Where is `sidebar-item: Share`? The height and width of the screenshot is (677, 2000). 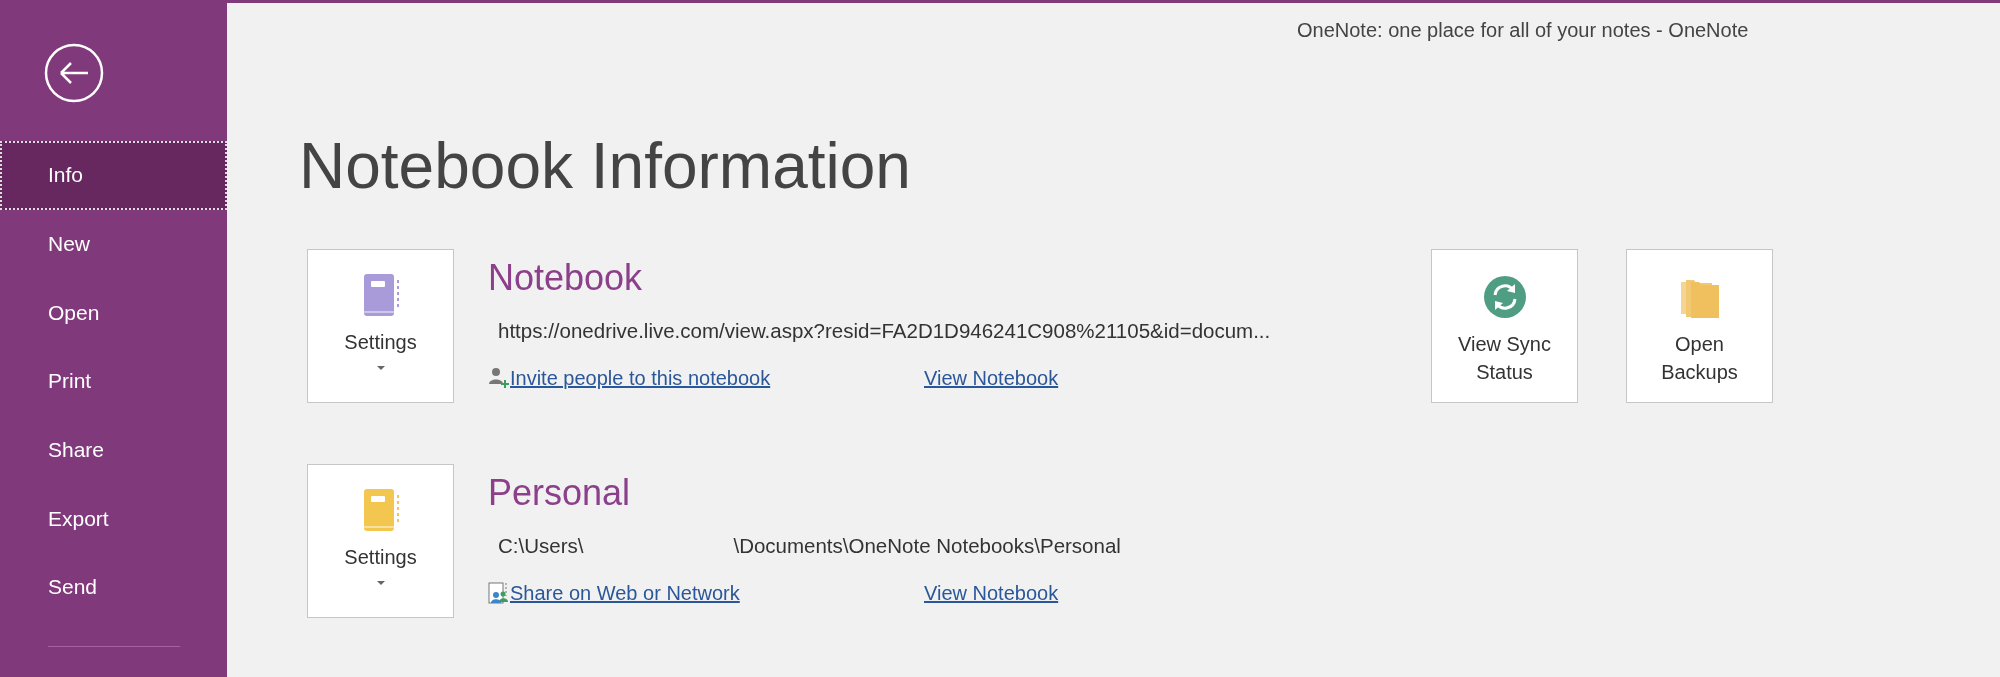 sidebar-item: Share is located at coordinates (113, 450).